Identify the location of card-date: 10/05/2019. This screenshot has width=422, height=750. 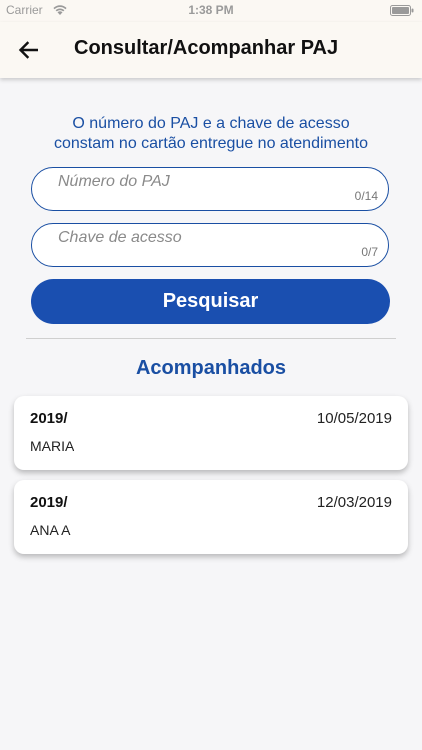
(354, 418).